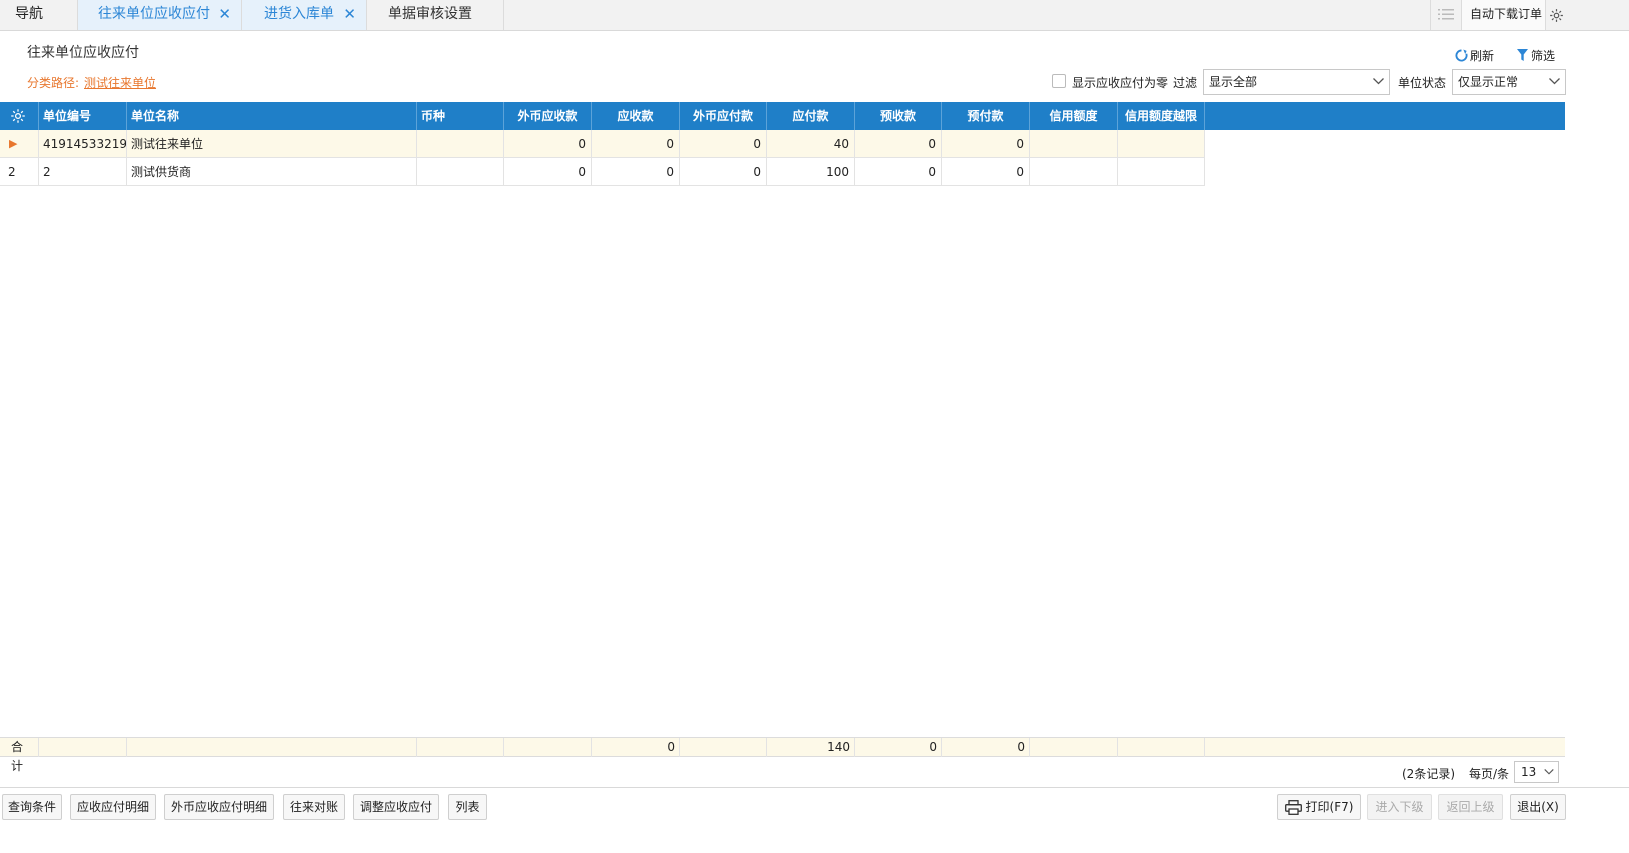 The width and height of the screenshot is (1629, 853). What do you see at coordinates (723, 116) in the screenshot?
I see `column-header: 外币应付款` at bounding box center [723, 116].